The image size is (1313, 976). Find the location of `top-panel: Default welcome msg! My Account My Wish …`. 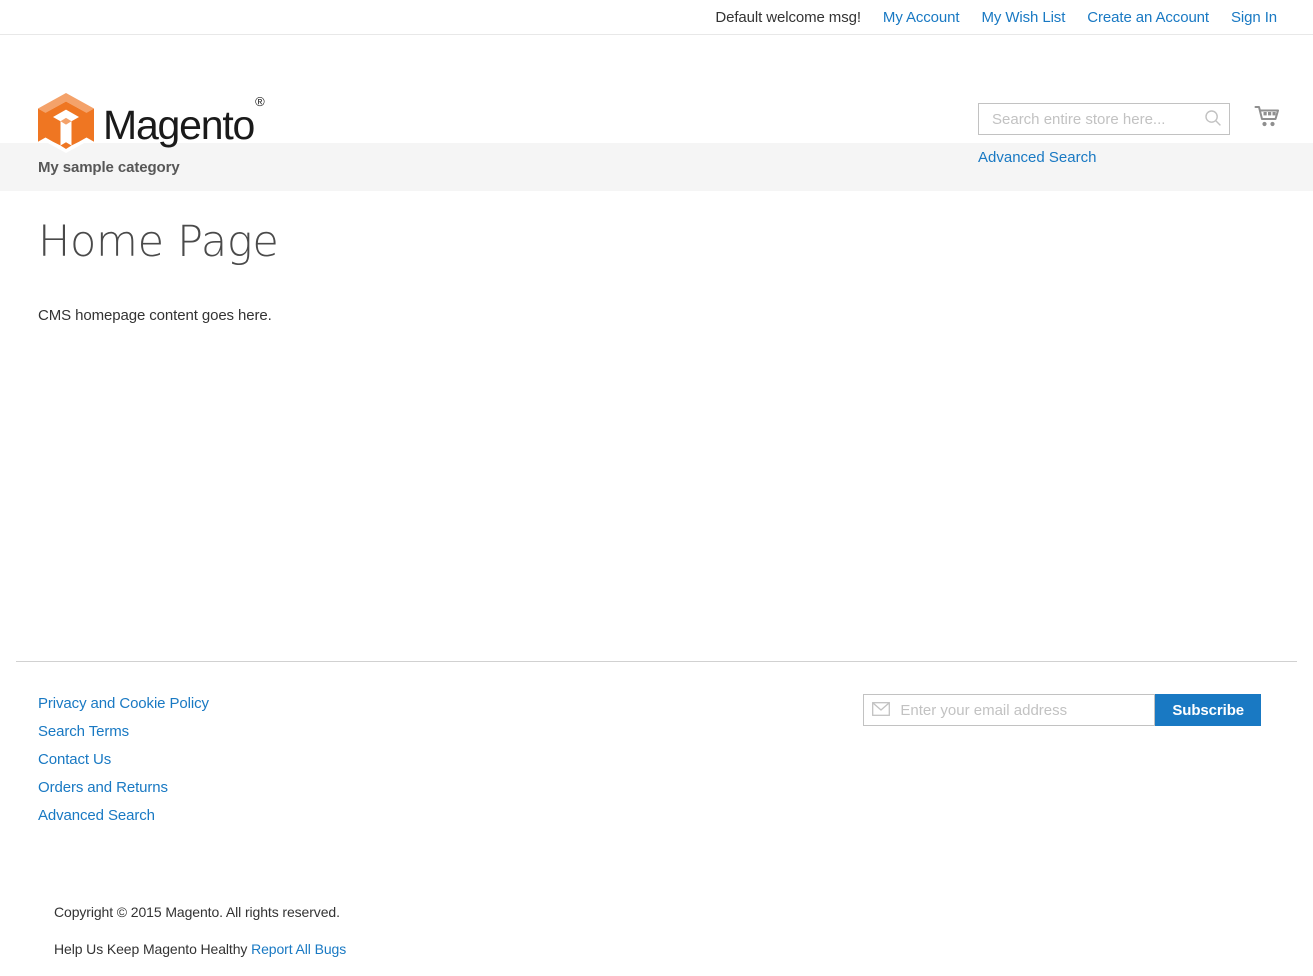

top-panel: Default welcome msg! My Account My Wish … is located at coordinates (656, 17).